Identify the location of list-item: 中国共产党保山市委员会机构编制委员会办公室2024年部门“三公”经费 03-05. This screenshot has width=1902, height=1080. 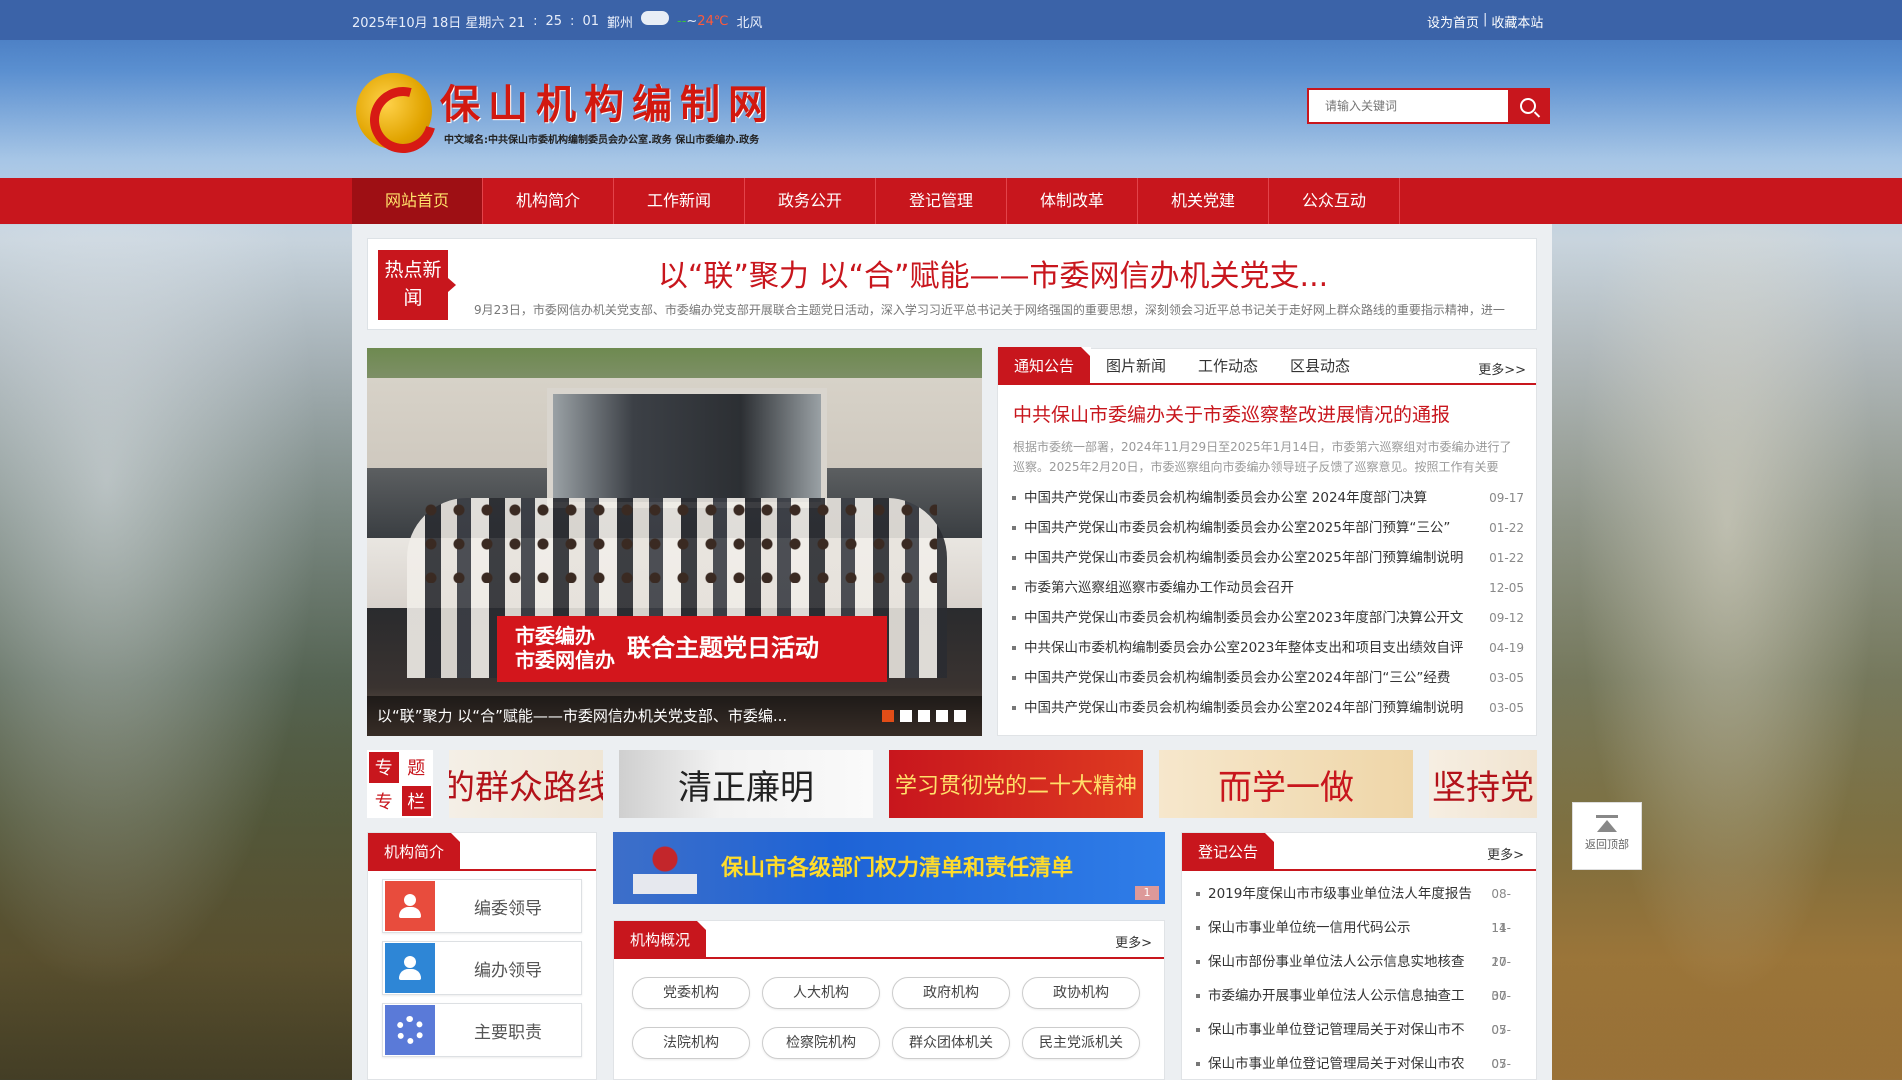
(1268, 678).